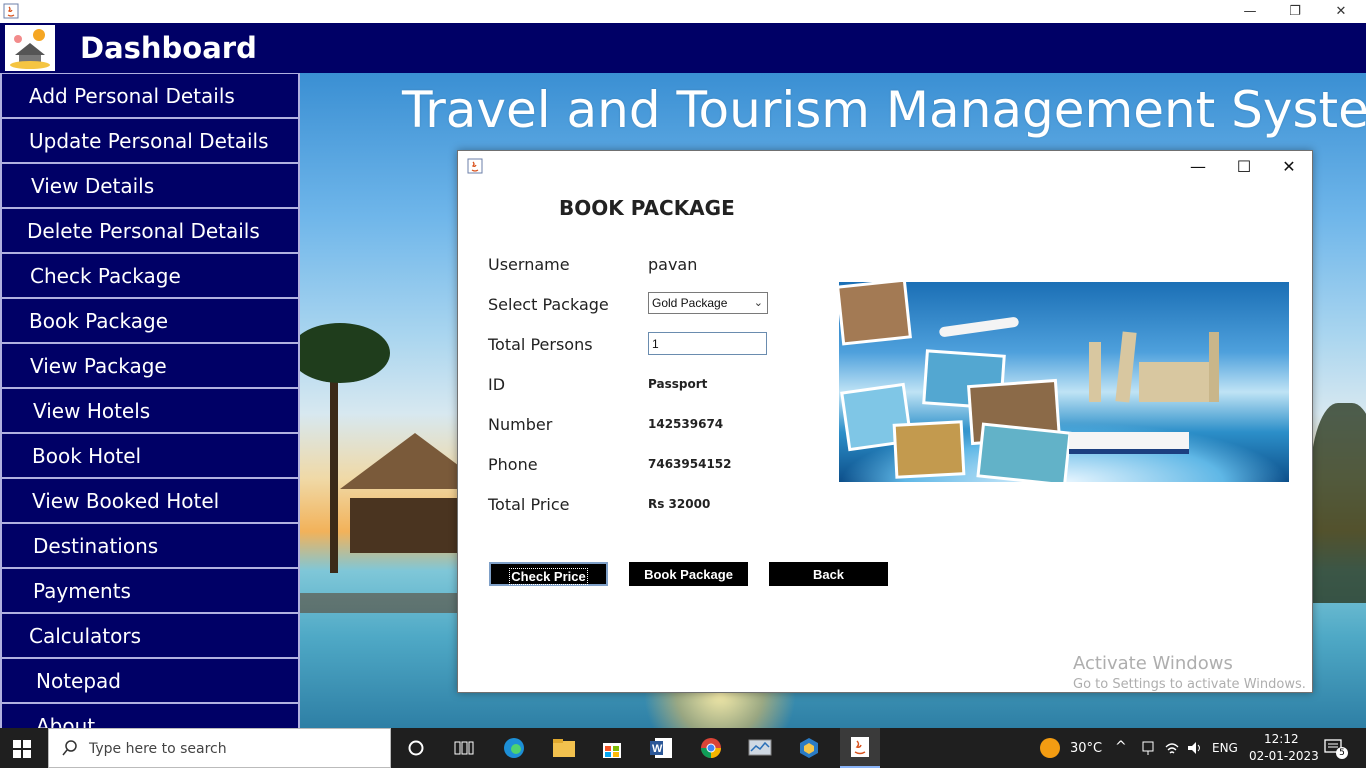  I want to click on total-persons-label: Total Persons, so click(540, 344).